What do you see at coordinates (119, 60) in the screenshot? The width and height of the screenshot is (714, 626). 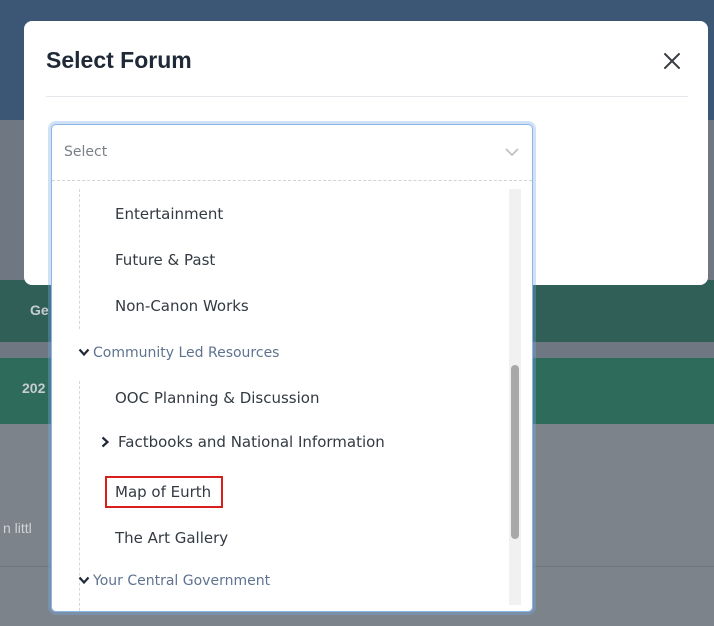 I see `modal-title: Select Forum` at bounding box center [119, 60].